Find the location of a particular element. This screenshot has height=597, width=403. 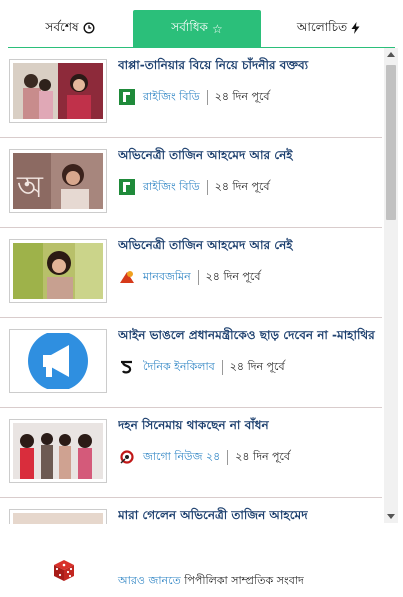

news-meta: মানবজমিন ২৪ দিন পূর্বে is located at coordinates (189, 277).